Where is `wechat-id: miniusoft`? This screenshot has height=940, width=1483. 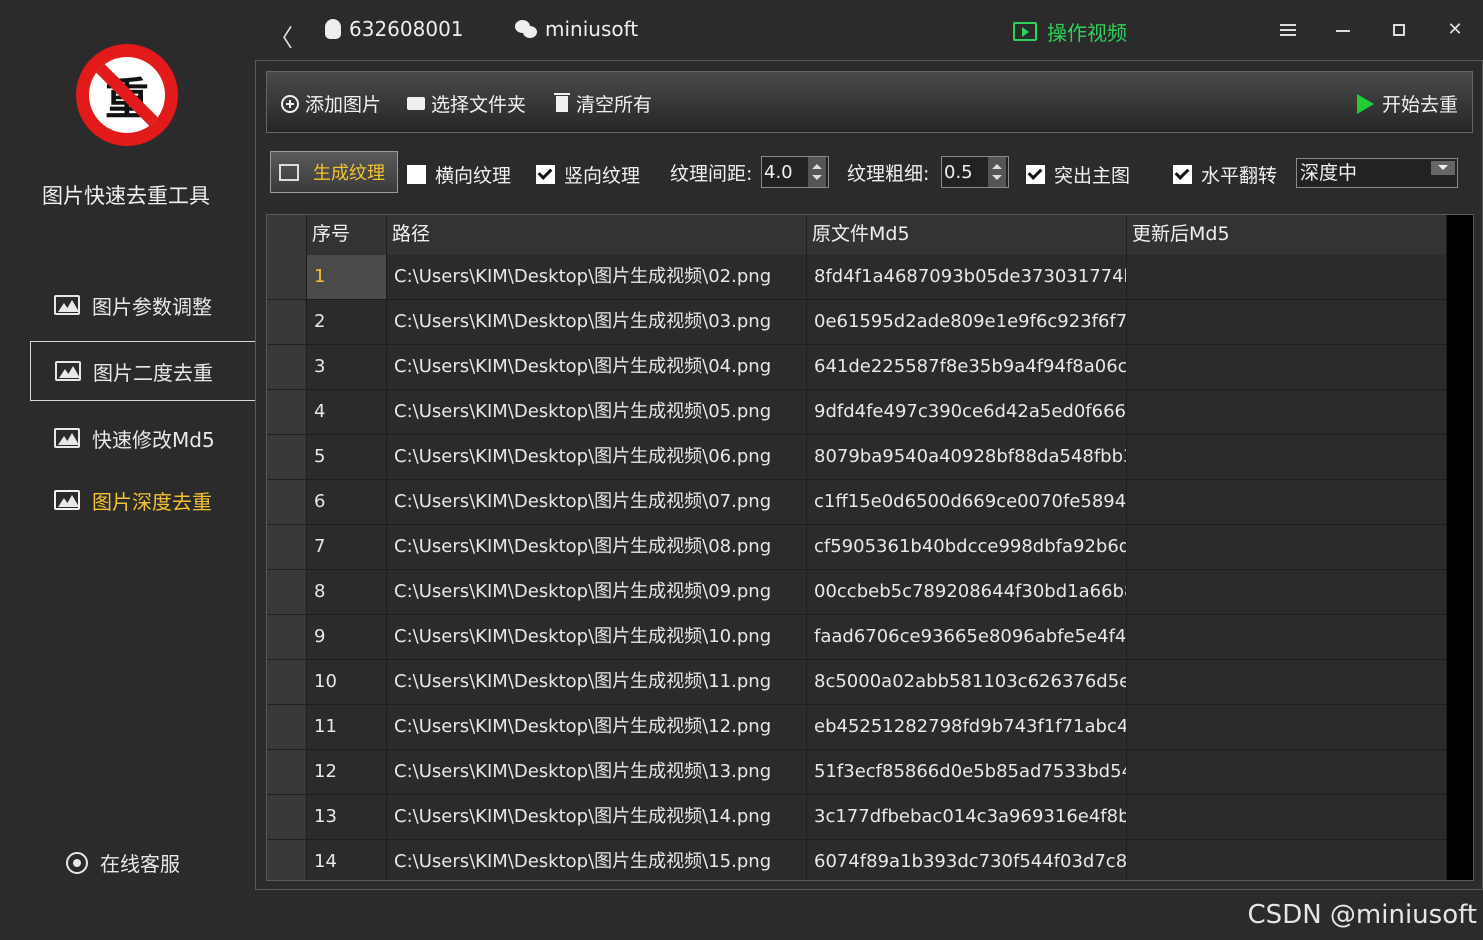 wechat-id: miniusoft is located at coordinates (592, 29).